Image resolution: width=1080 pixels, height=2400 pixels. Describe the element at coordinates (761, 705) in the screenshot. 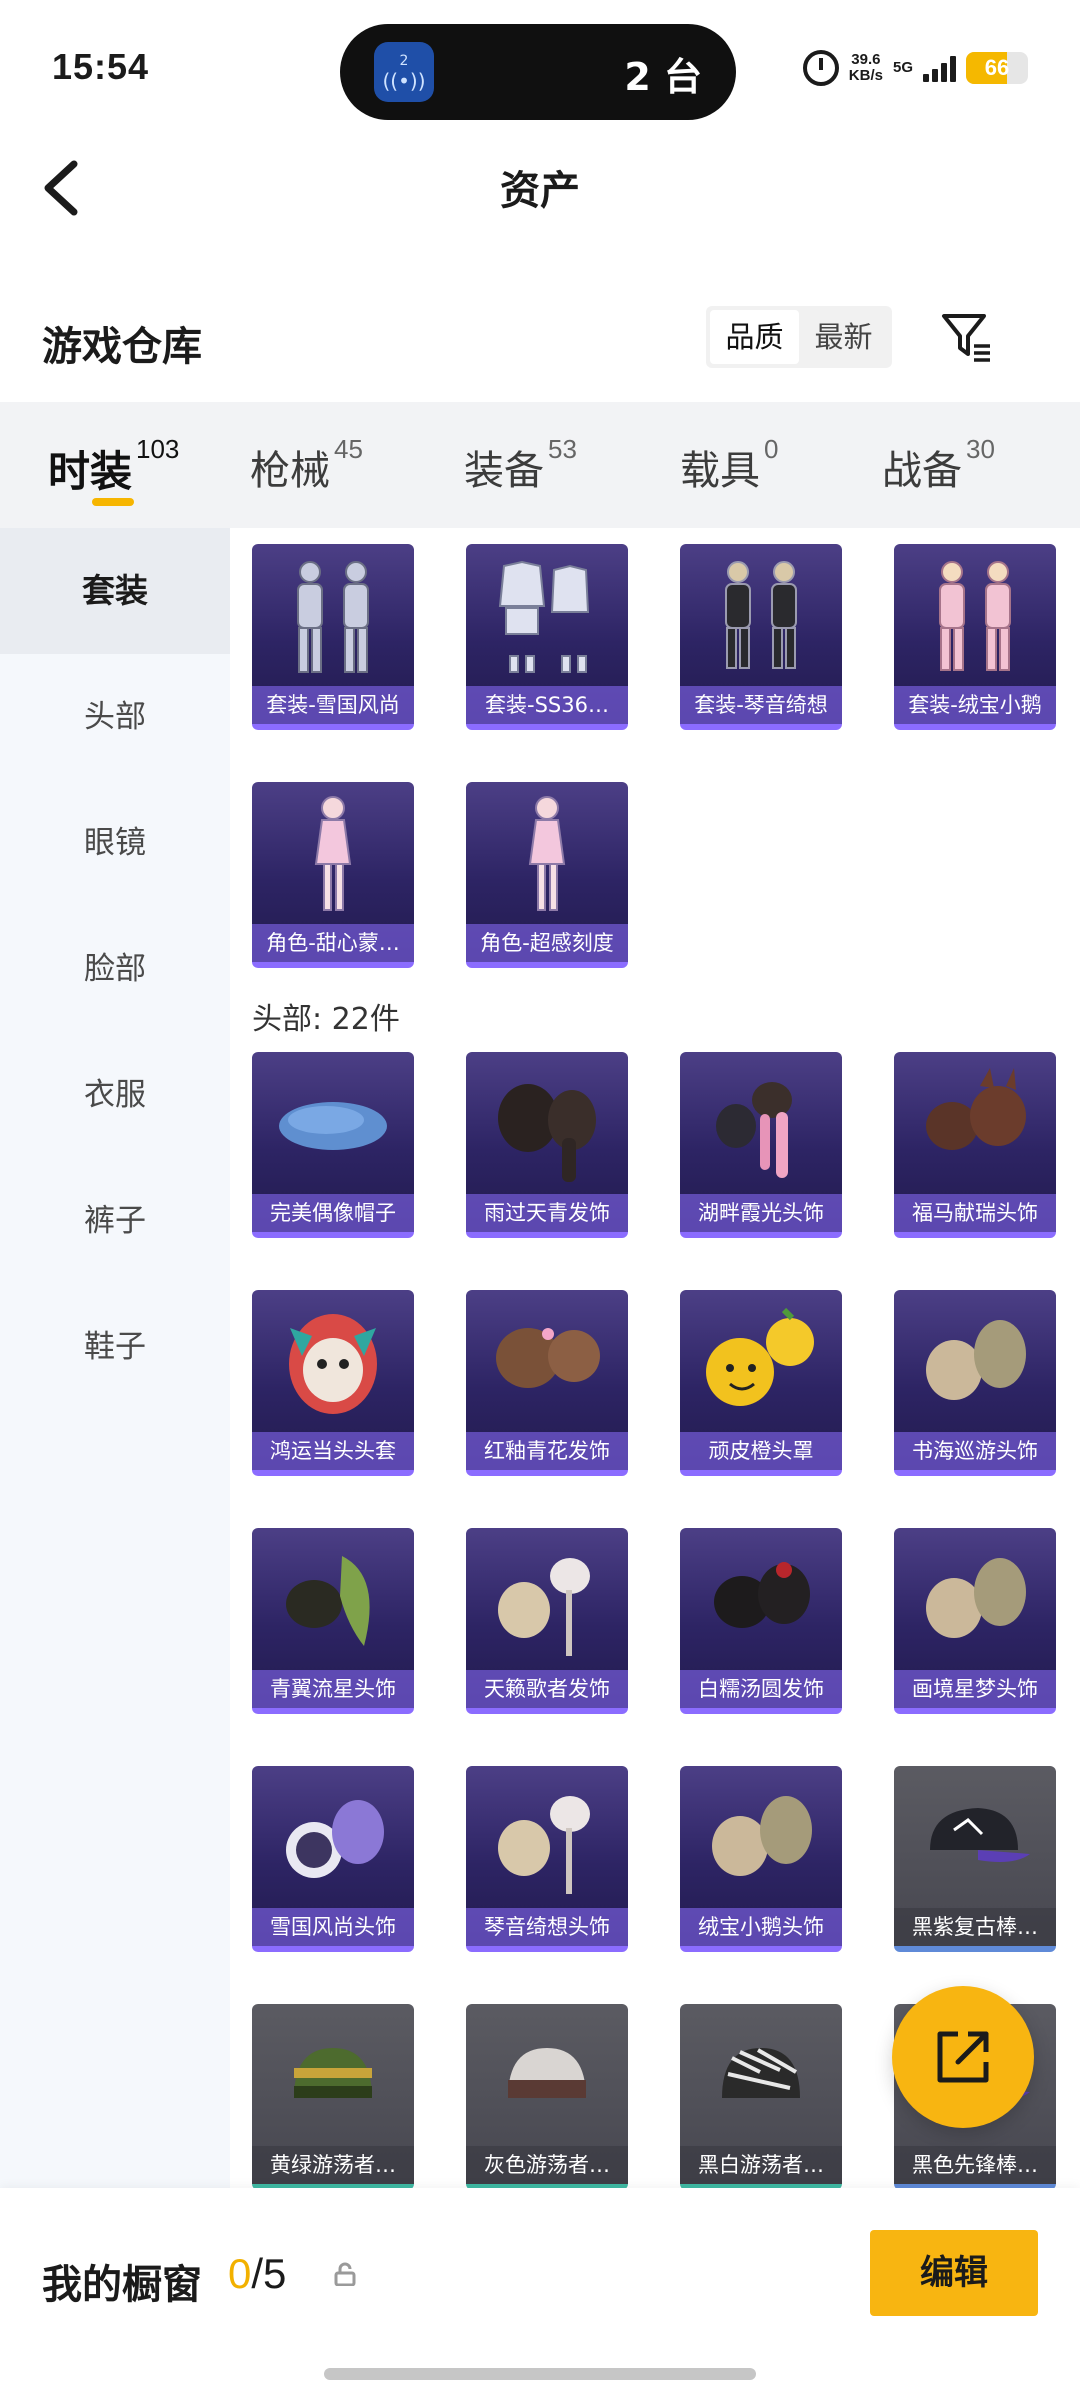

I see `item-label: 套装-琴音绮想` at that location.